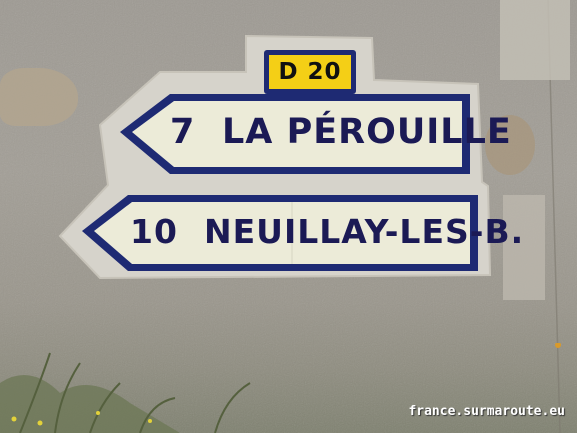 The image size is (577, 433). I want to click on sign-distance: 10, so click(154, 231).